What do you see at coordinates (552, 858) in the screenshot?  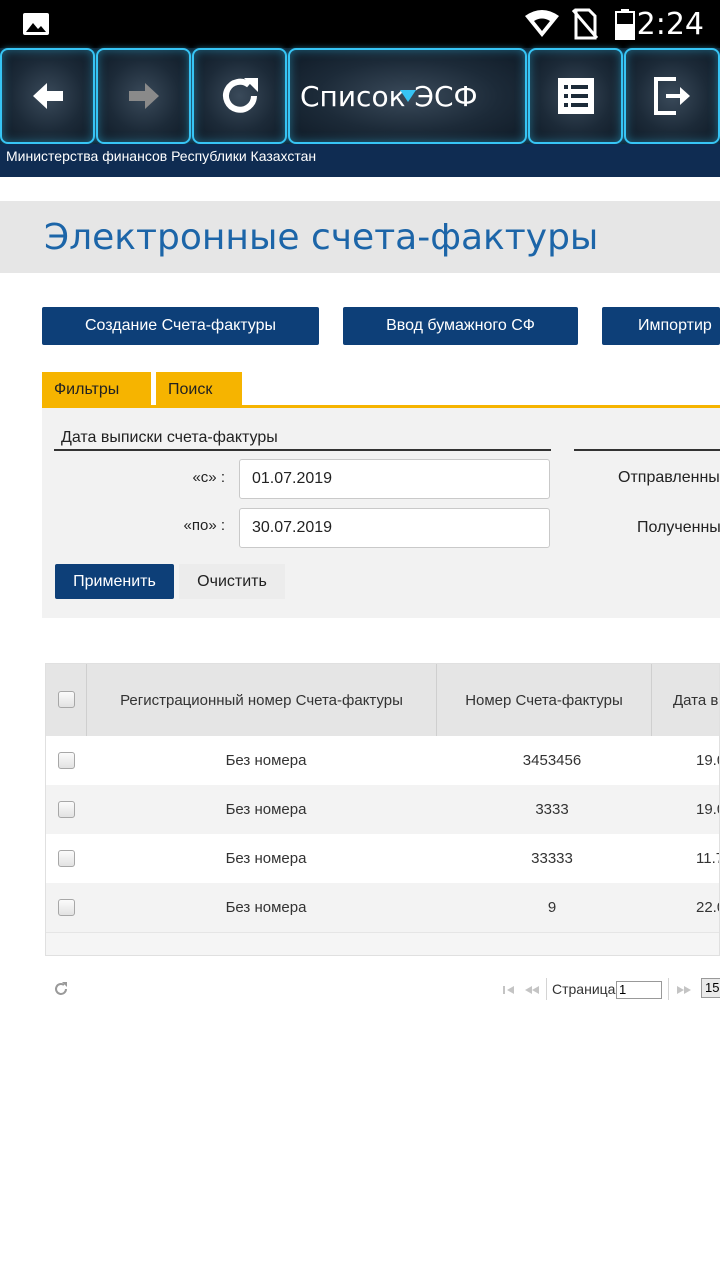 I see `invoice-number-cell: 33333` at bounding box center [552, 858].